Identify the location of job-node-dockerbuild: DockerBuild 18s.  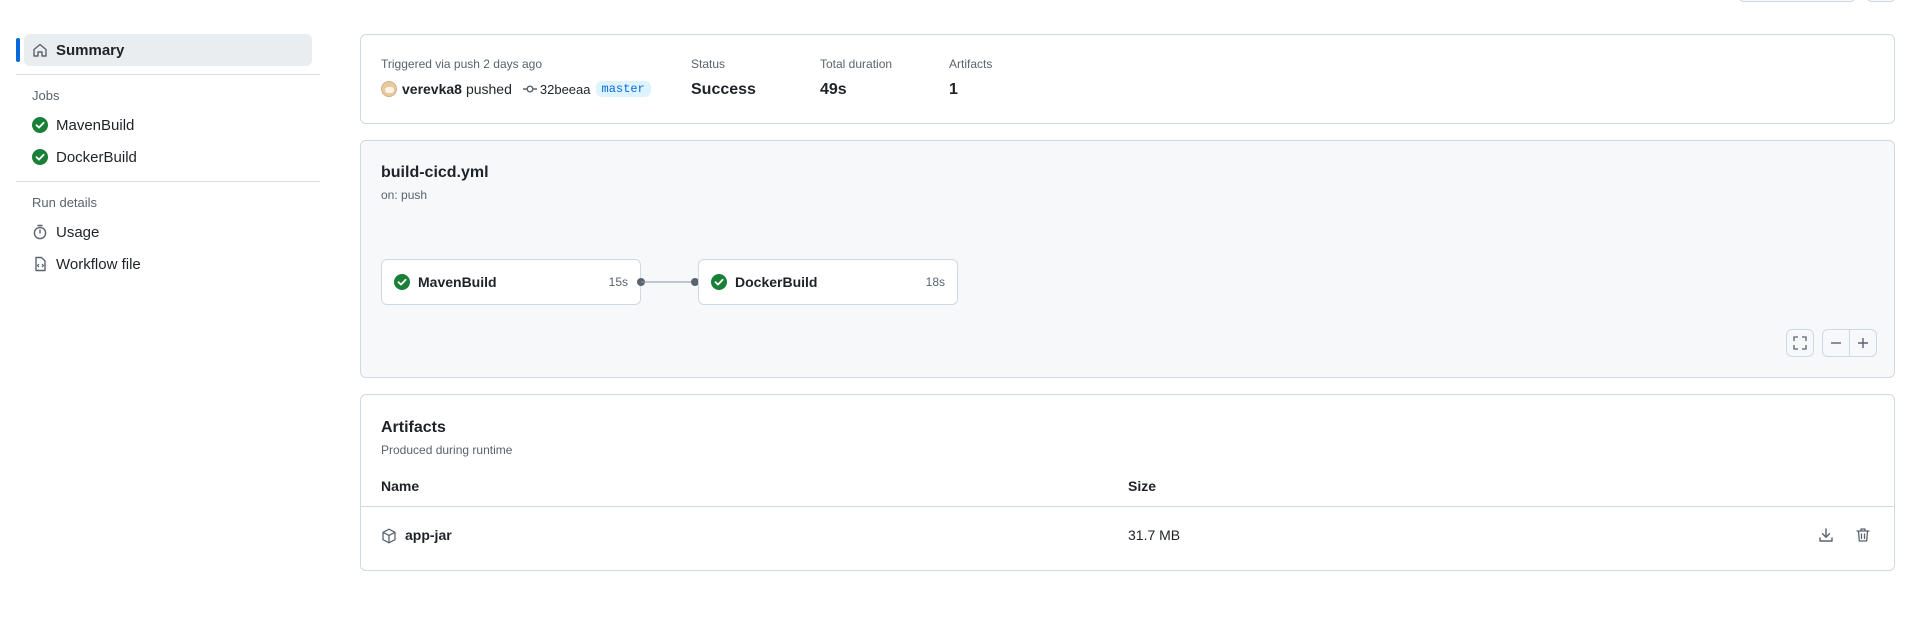
(828, 282).